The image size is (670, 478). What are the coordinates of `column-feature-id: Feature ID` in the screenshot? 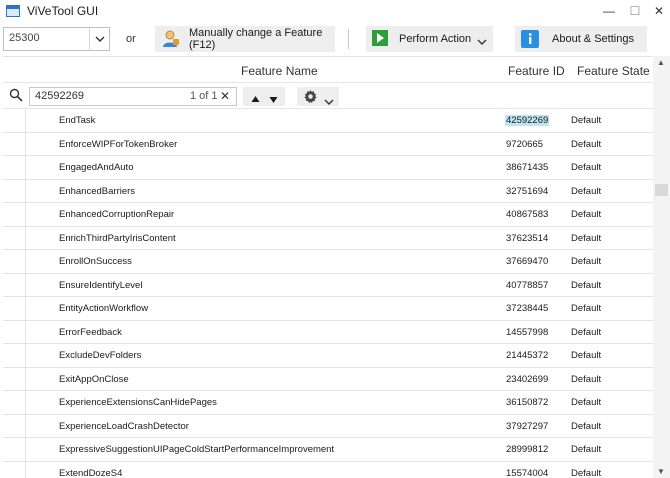 It's located at (536, 71).